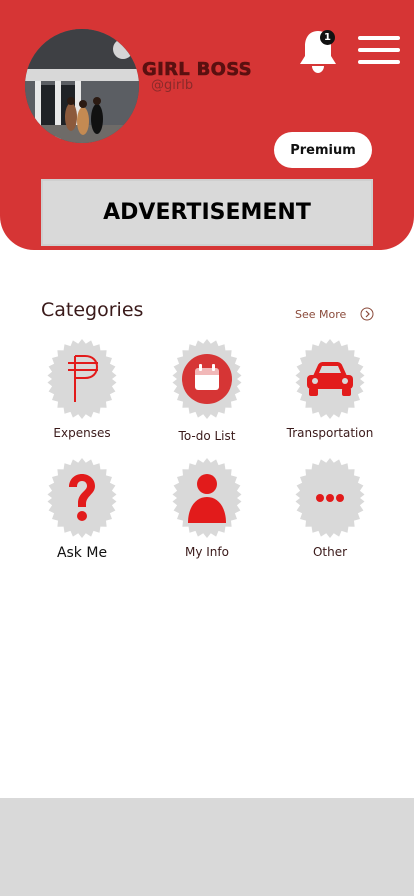 The width and height of the screenshot is (414, 896). What do you see at coordinates (207, 212) in the screenshot?
I see `advertisement-banner: ADVERTISEMENT` at bounding box center [207, 212].